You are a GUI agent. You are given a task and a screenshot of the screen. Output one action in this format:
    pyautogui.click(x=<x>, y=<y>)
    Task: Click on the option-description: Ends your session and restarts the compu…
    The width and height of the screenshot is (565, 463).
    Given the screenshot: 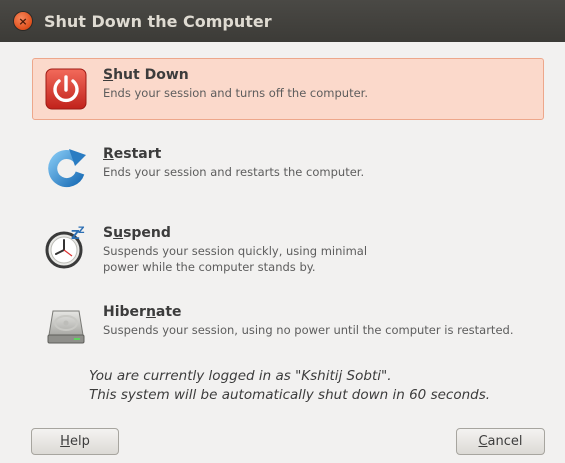 What is the action you would take?
    pyautogui.click(x=234, y=172)
    